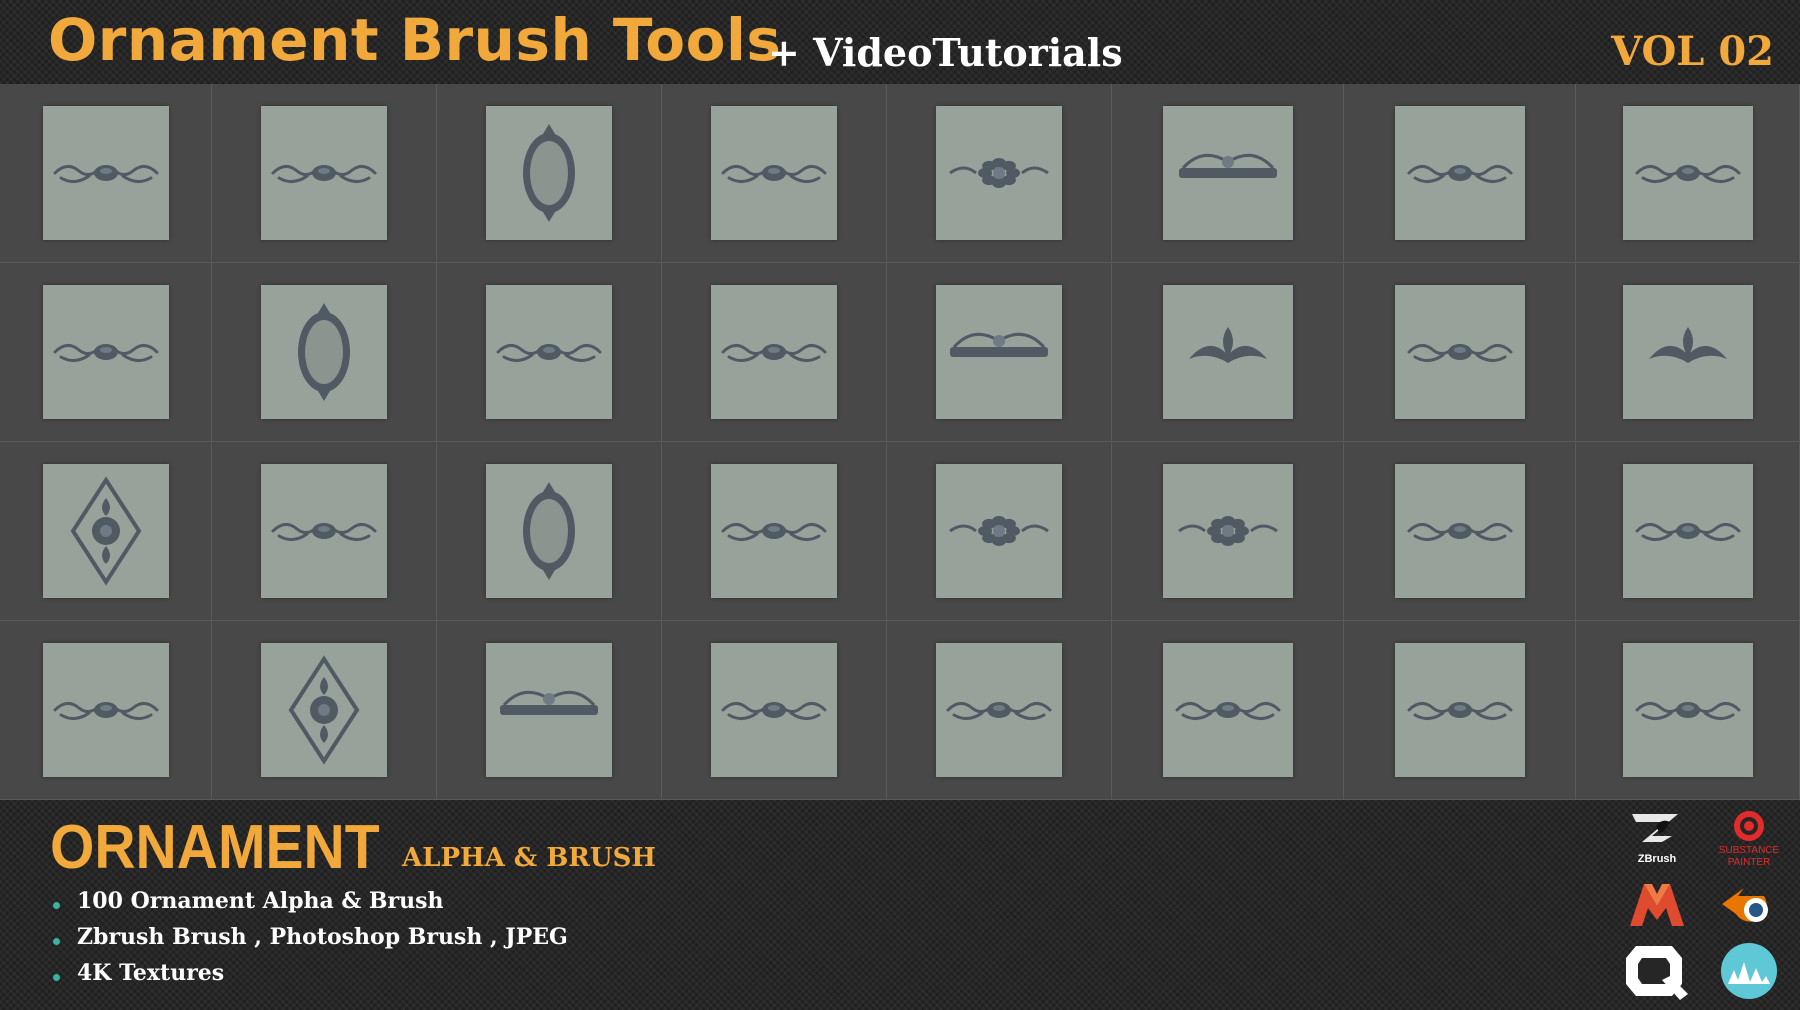 The image size is (1800, 1010). What do you see at coordinates (1749, 837) in the screenshot?
I see `substance-painter-logo-icon: SUBSTANCE PAINTER` at bounding box center [1749, 837].